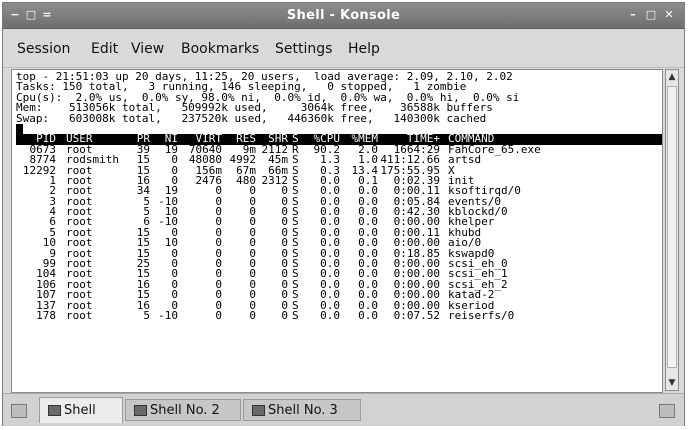 The width and height of the screenshot is (689, 430). What do you see at coordinates (672, 77) in the screenshot?
I see `scroll-up-icon: ▲` at bounding box center [672, 77].